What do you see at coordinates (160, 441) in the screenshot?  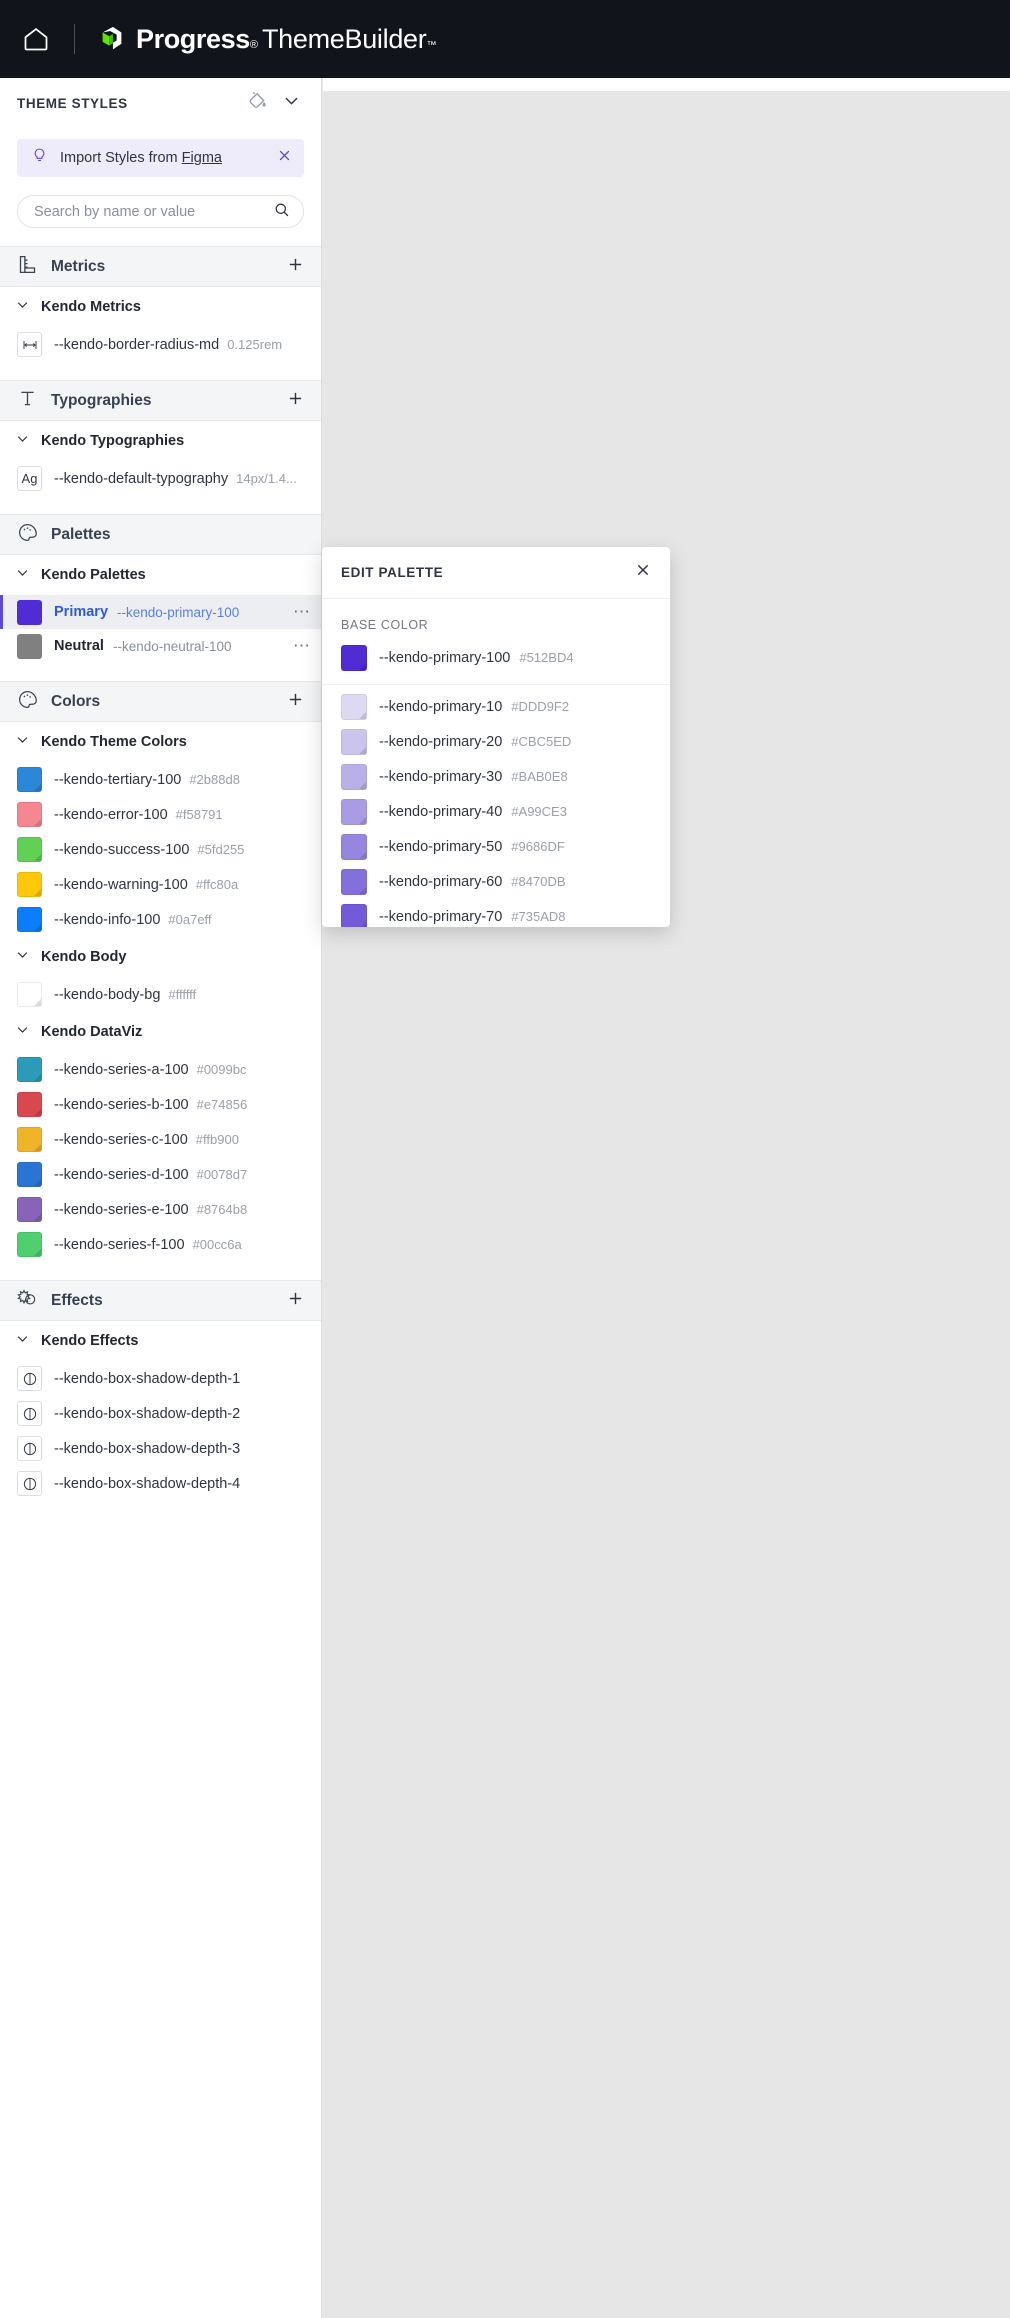 I see `group-header: Kendo Typographies` at bounding box center [160, 441].